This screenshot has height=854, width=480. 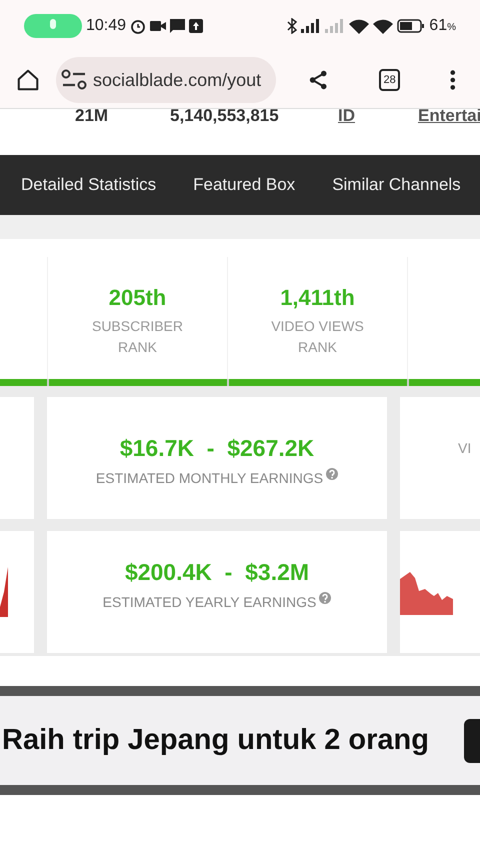 What do you see at coordinates (209, 602) in the screenshot?
I see `earnings-label: ESTIMATED YEARLY EARNINGS` at bounding box center [209, 602].